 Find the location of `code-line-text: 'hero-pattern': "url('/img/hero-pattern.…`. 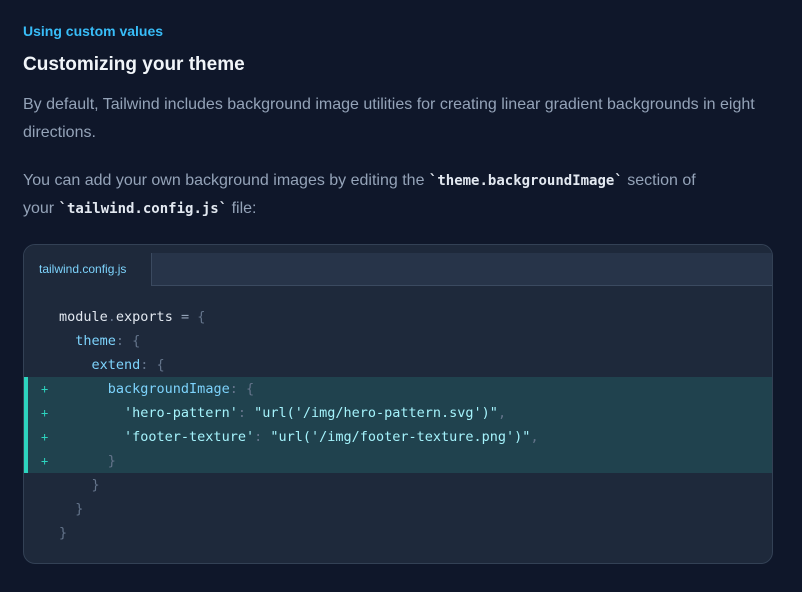

code-line-text: 'hero-pattern': "url('/img/hero-pattern.… is located at coordinates (282, 413).